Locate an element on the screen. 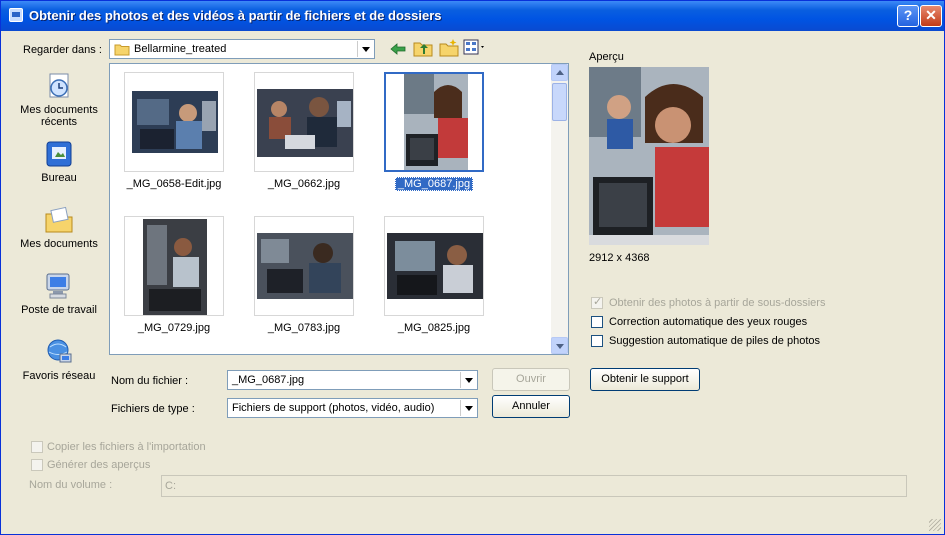  scroll-up-icon is located at coordinates (559, 72).